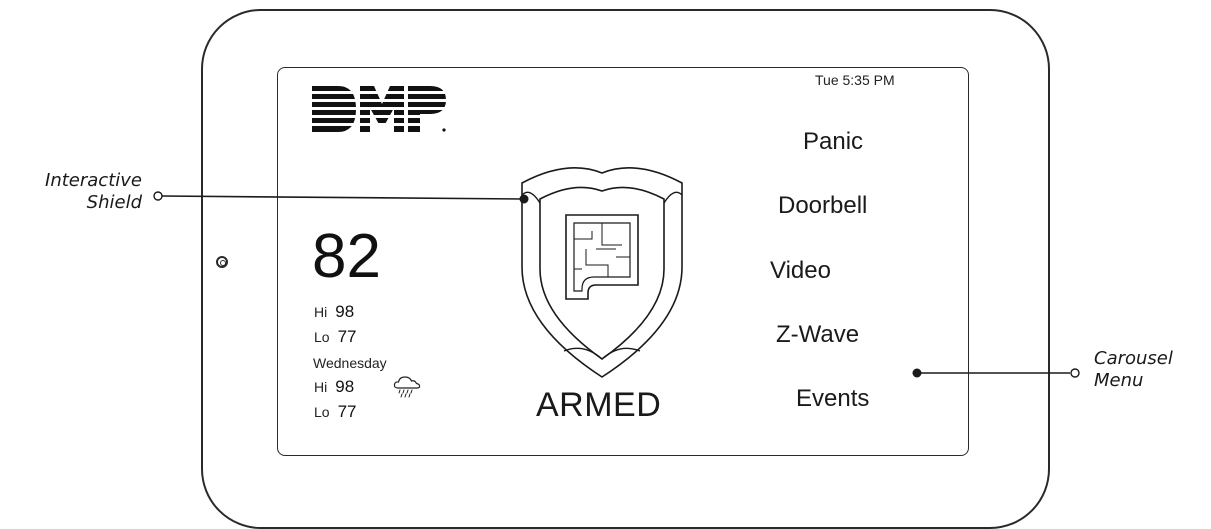 The height and width of the screenshot is (529, 1211). I want to click on callout-shield-line2: Shield, so click(114, 202).